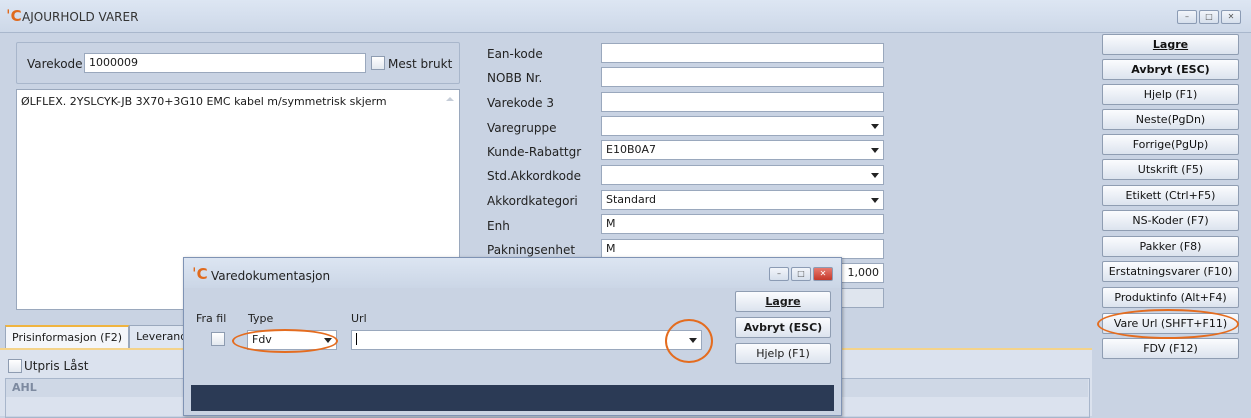 This screenshot has width=1251, height=418. What do you see at coordinates (1170, 348) in the screenshot?
I see `fdv-button: FDV (F12)` at bounding box center [1170, 348].